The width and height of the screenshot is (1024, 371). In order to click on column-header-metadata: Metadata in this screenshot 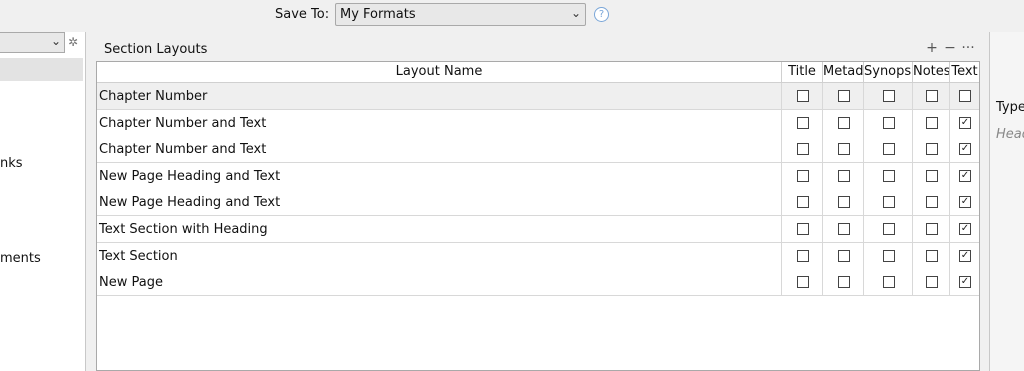, I will do `click(842, 72)`.